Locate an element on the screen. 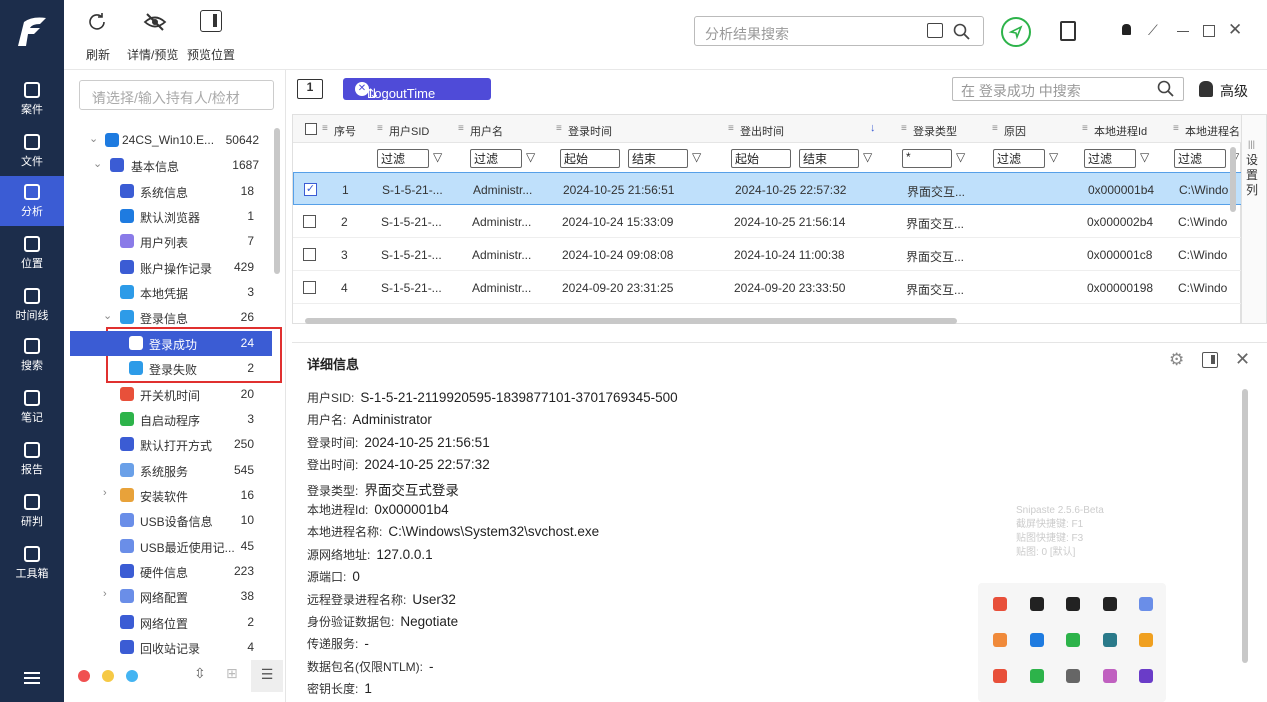 The image size is (1267, 702). tree-default-open: 默认打开方式 250 is located at coordinates (171, 444).